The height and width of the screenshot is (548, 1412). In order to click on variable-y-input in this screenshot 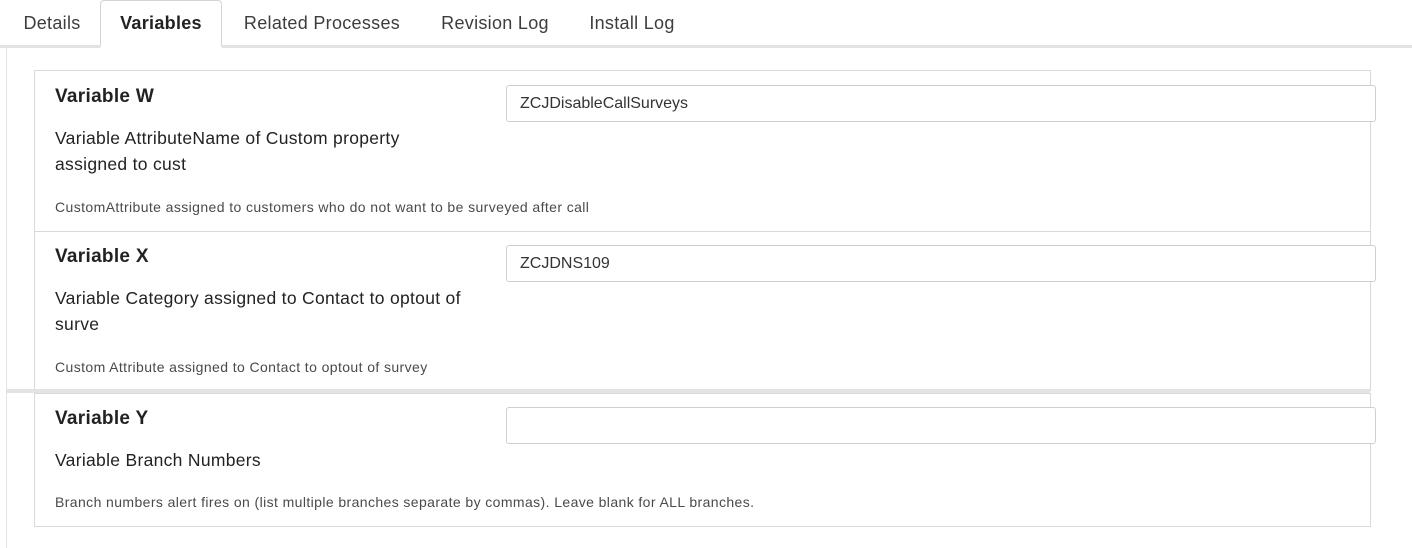, I will do `click(941, 425)`.